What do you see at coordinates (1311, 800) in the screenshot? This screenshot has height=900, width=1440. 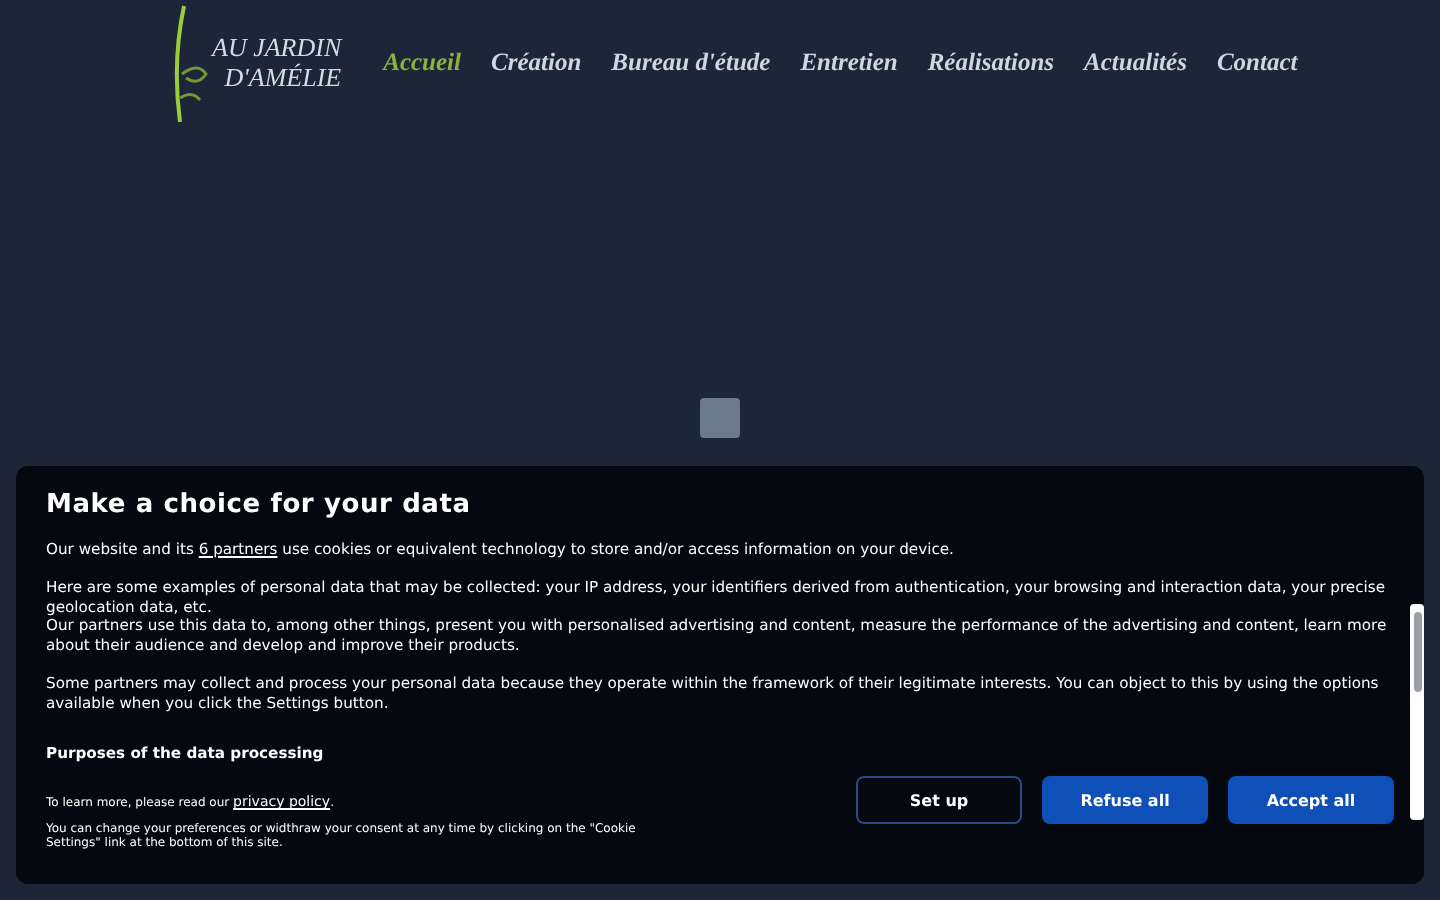 I see `consent-button: Accept all` at bounding box center [1311, 800].